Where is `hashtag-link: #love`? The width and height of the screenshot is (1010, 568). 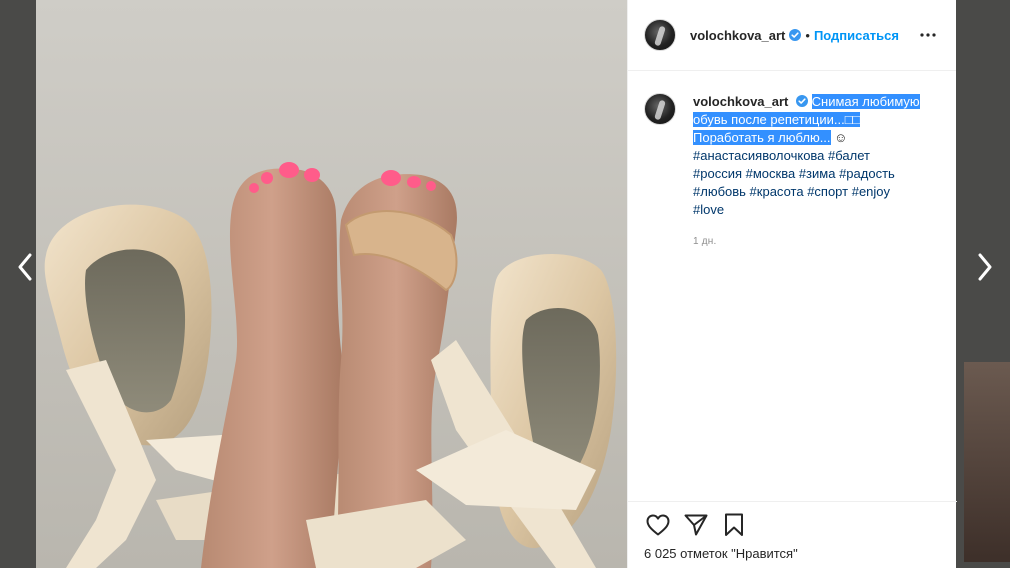
hashtag-link: #love is located at coordinates (708, 209).